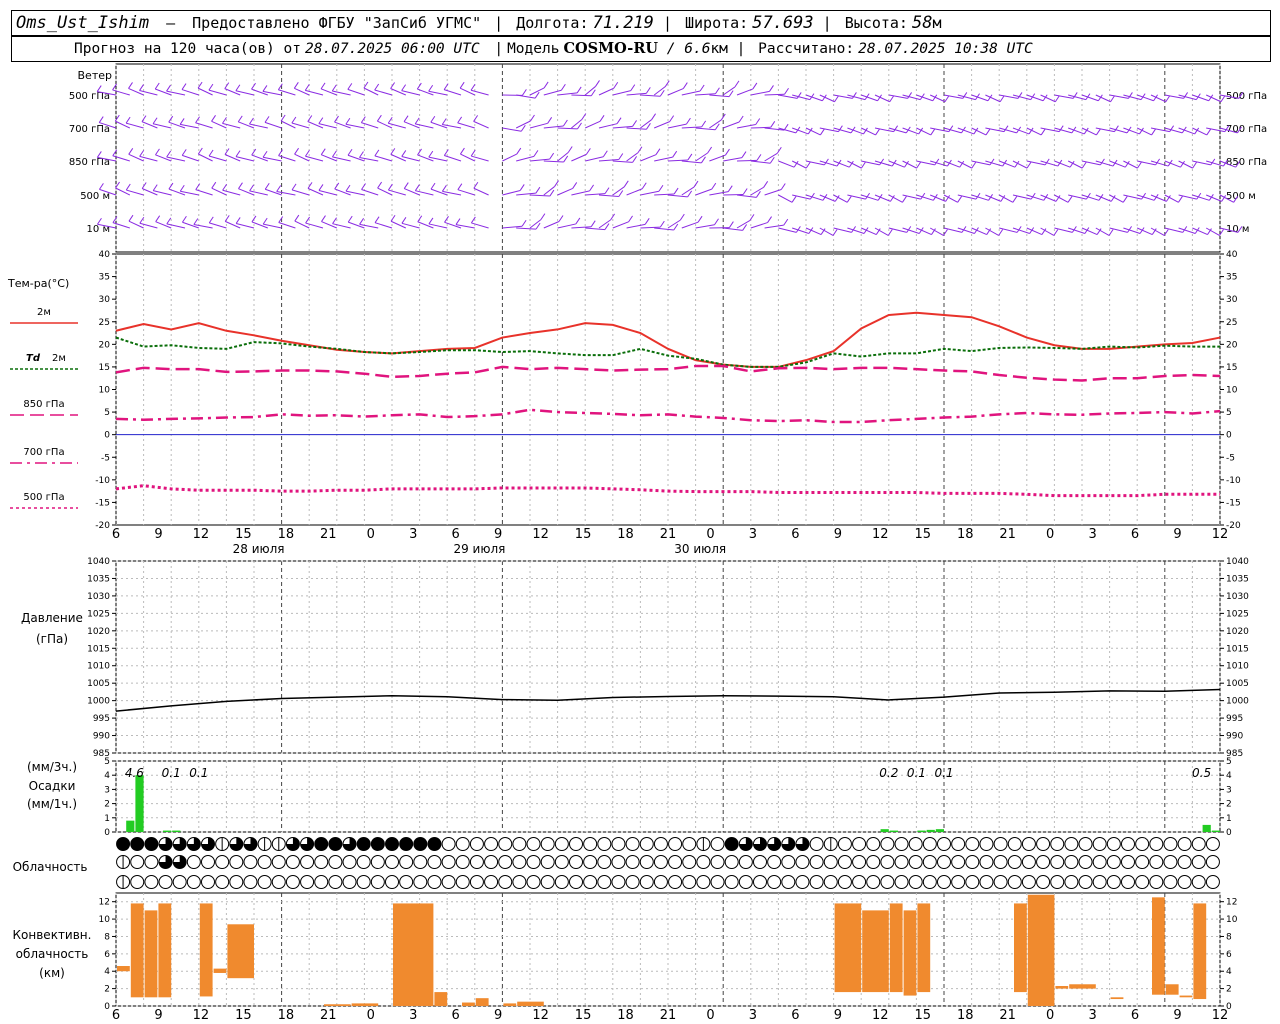 The width and height of the screenshot is (1280, 1024). What do you see at coordinates (1232, 345) in the screenshot?
I see `y-tick-label-right: 20` at bounding box center [1232, 345].